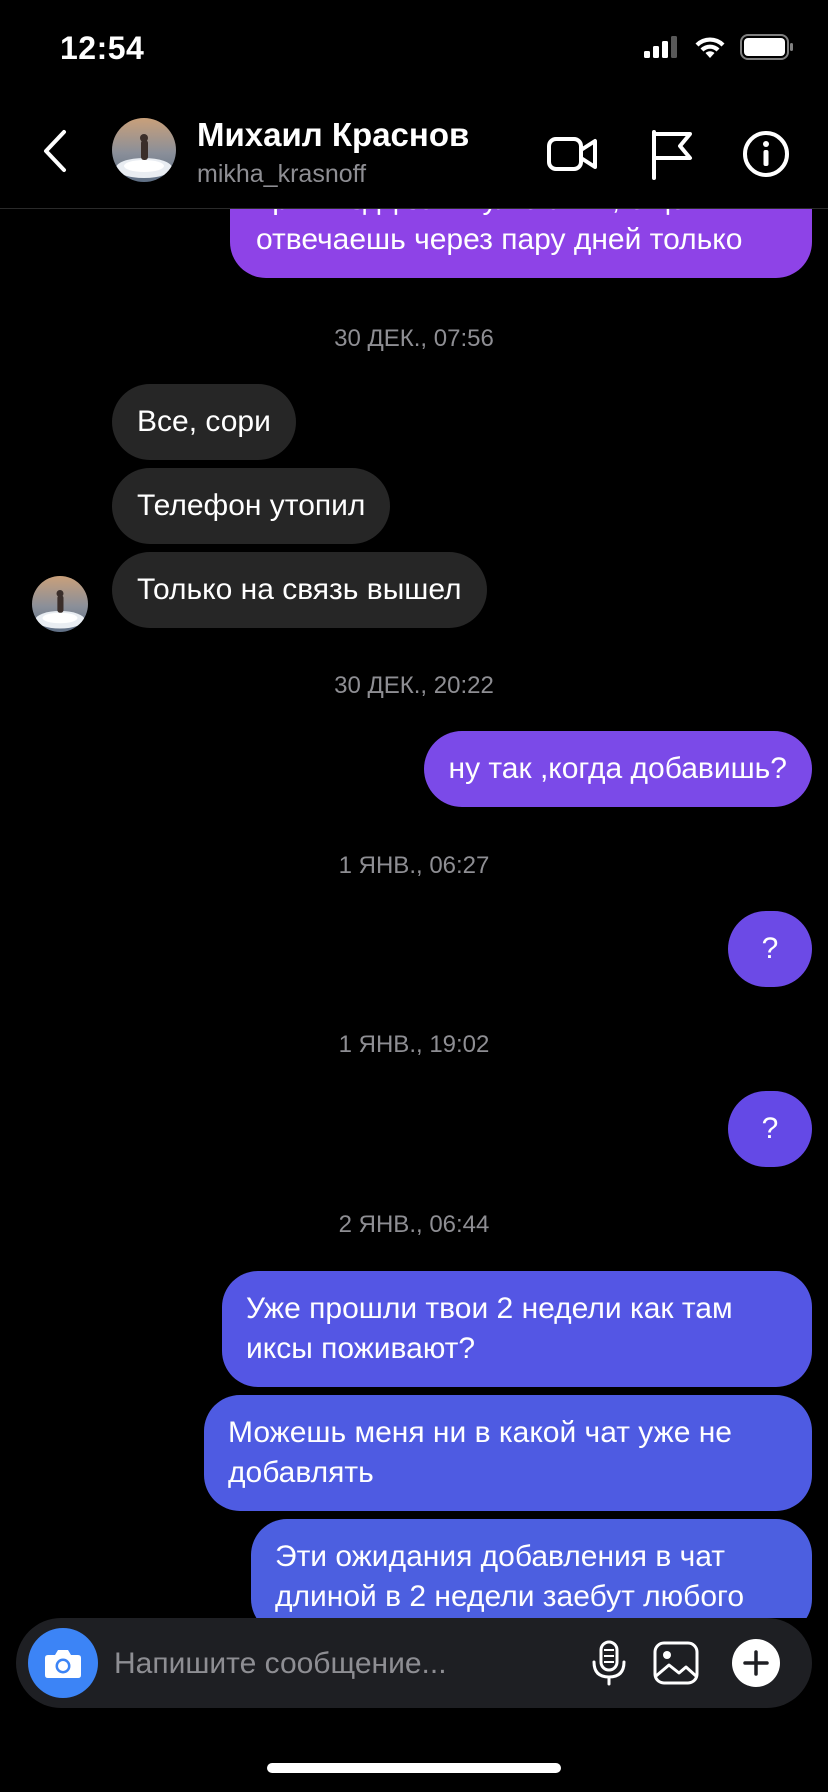 Image resolution: width=828 pixels, height=1792 pixels. Describe the element at coordinates (102, 48) in the screenshot. I see `status-time: 12:54` at that location.